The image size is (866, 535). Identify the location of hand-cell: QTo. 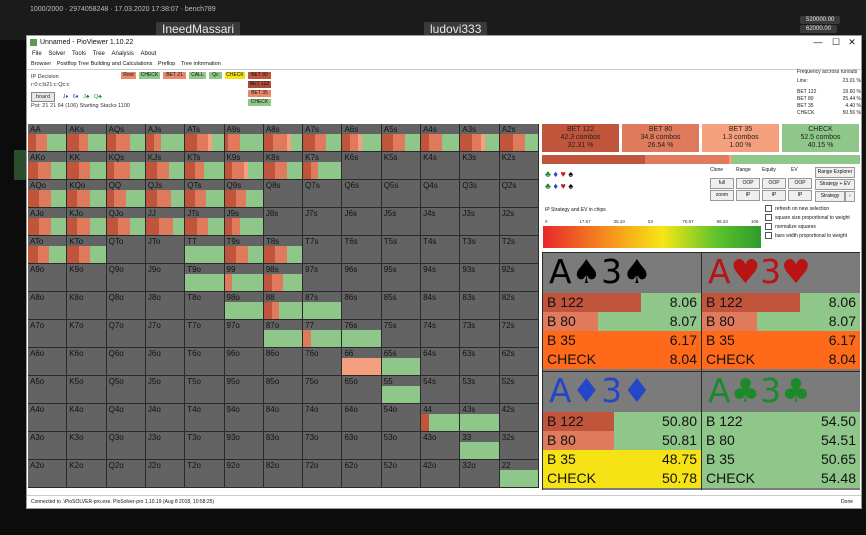
(126, 250).